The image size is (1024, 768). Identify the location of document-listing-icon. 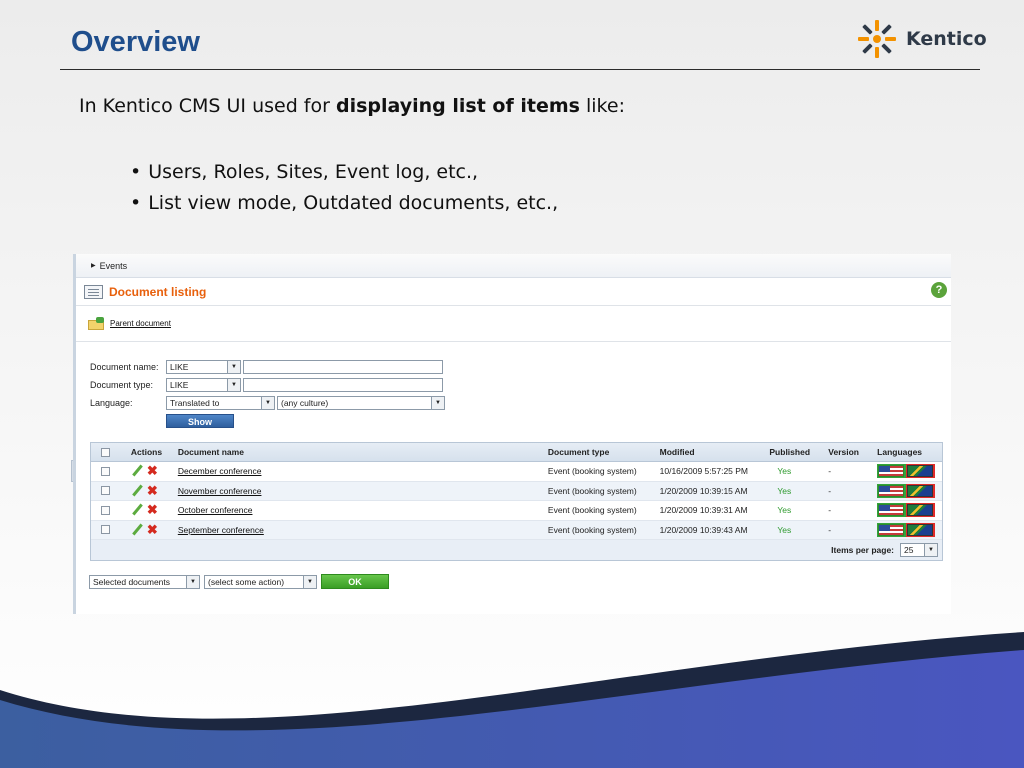
(93, 291).